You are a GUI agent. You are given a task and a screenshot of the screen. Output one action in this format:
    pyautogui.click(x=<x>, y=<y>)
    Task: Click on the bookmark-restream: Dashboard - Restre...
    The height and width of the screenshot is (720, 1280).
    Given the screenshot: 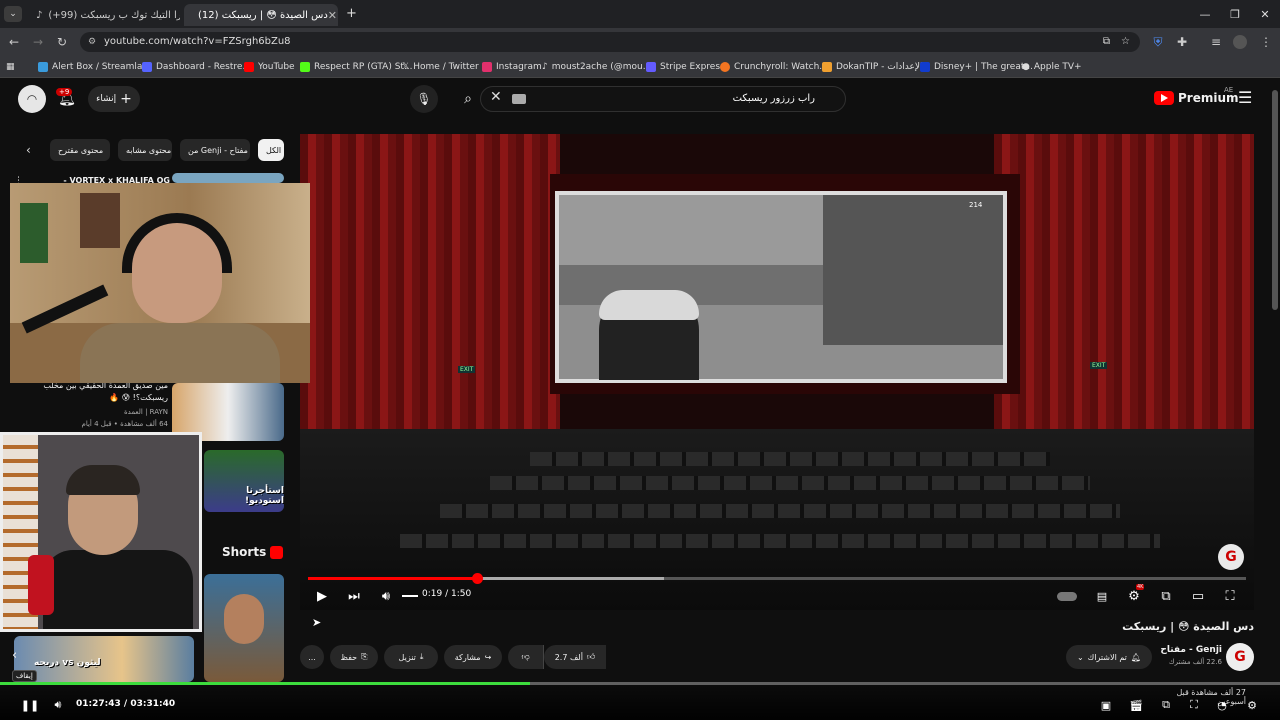 What is the action you would take?
    pyautogui.click(x=196, y=67)
    